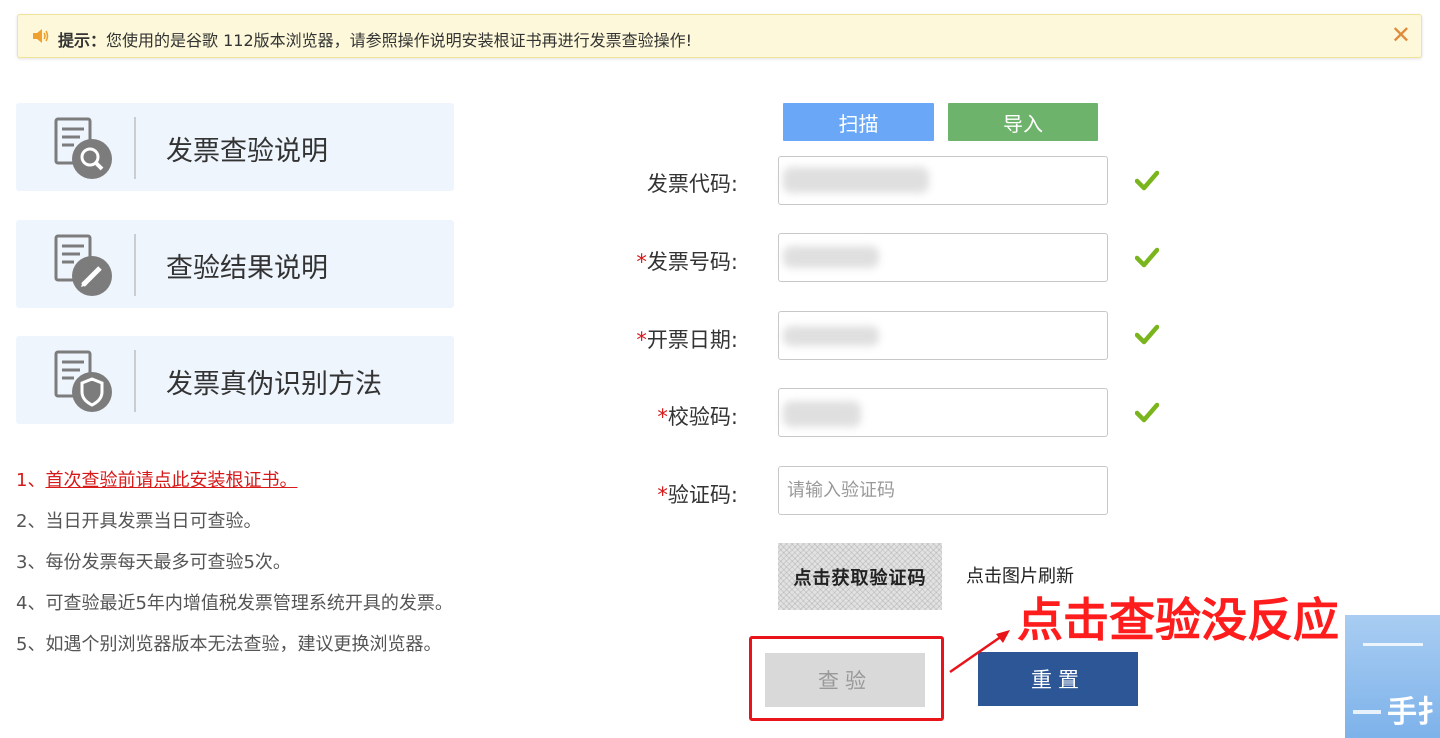 This screenshot has width=1440, height=738. What do you see at coordinates (1392, 676) in the screenshot?
I see `corner-thumbnail: 手扌` at bounding box center [1392, 676].